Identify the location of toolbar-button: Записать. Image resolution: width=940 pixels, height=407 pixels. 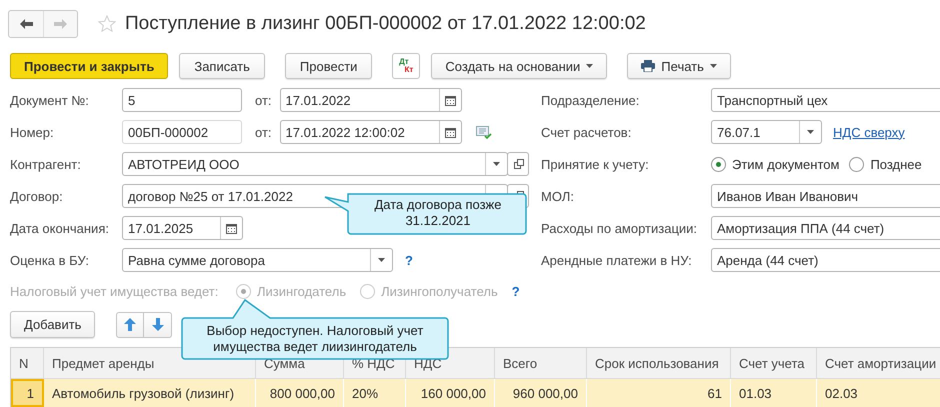
(222, 66).